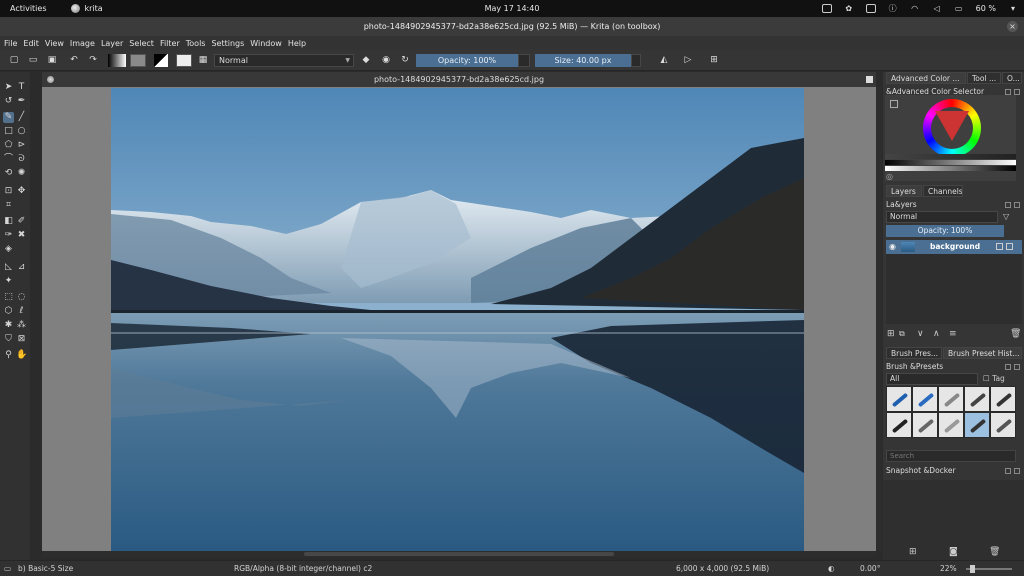  Describe the element at coordinates (8, 191) in the screenshot. I see `crop-select-tool-icon: ⊡` at that location.